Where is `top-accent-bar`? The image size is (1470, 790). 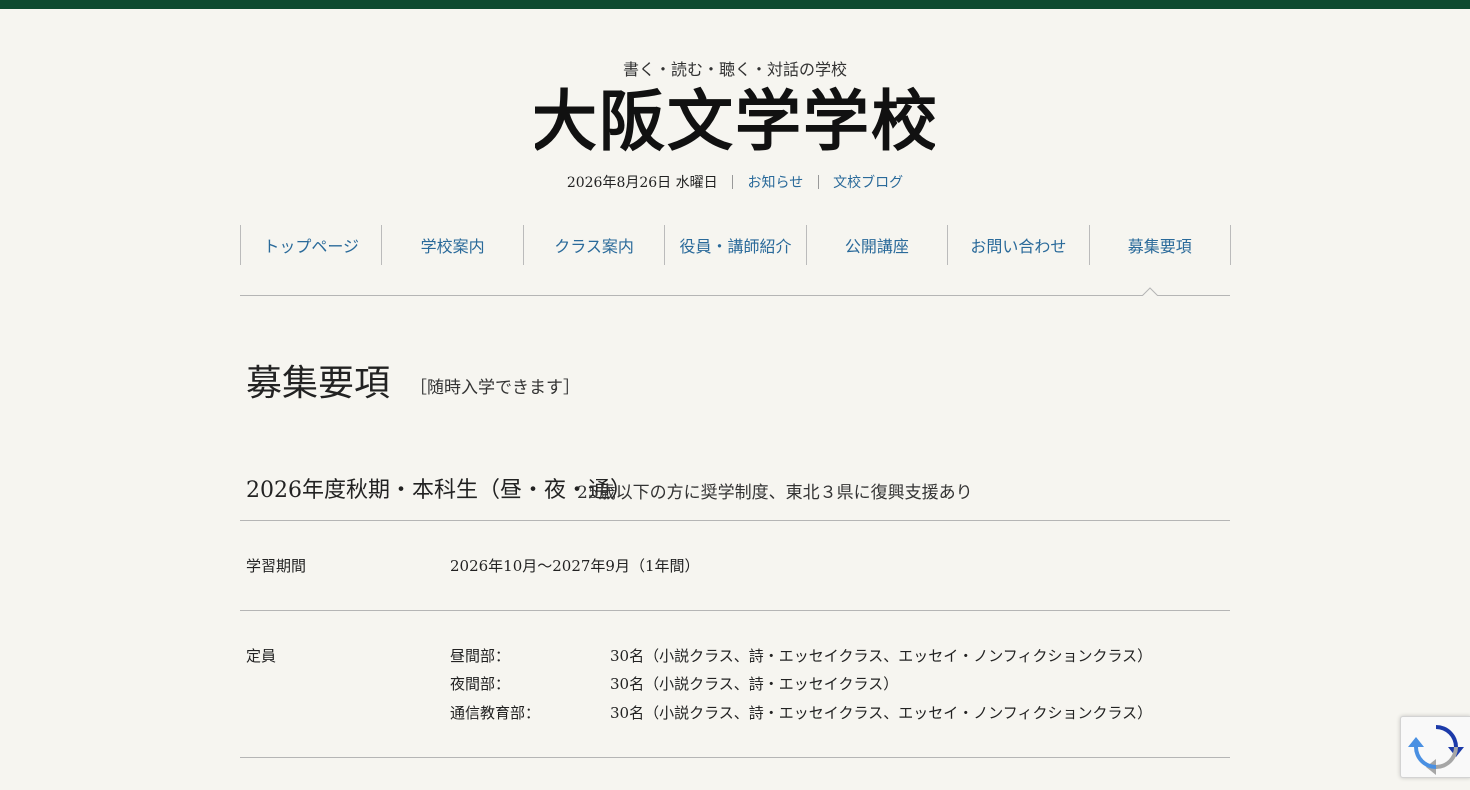 top-accent-bar is located at coordinates (735, 4).